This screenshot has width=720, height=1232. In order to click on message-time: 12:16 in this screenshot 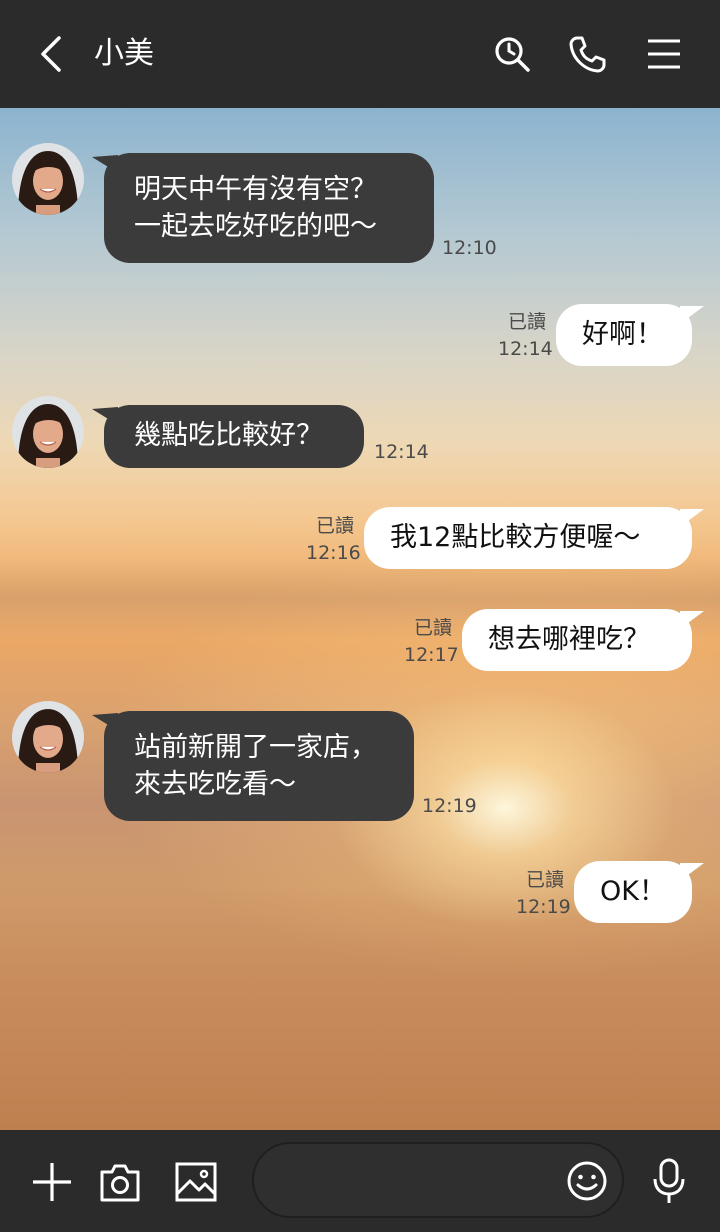, I will do `click(333, 553)`.